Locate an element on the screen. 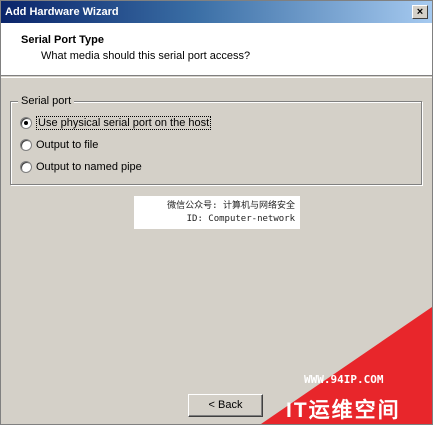 The image size is (433, 425). radio-label-output-file: Output to file is located at coordinates (67, 145).